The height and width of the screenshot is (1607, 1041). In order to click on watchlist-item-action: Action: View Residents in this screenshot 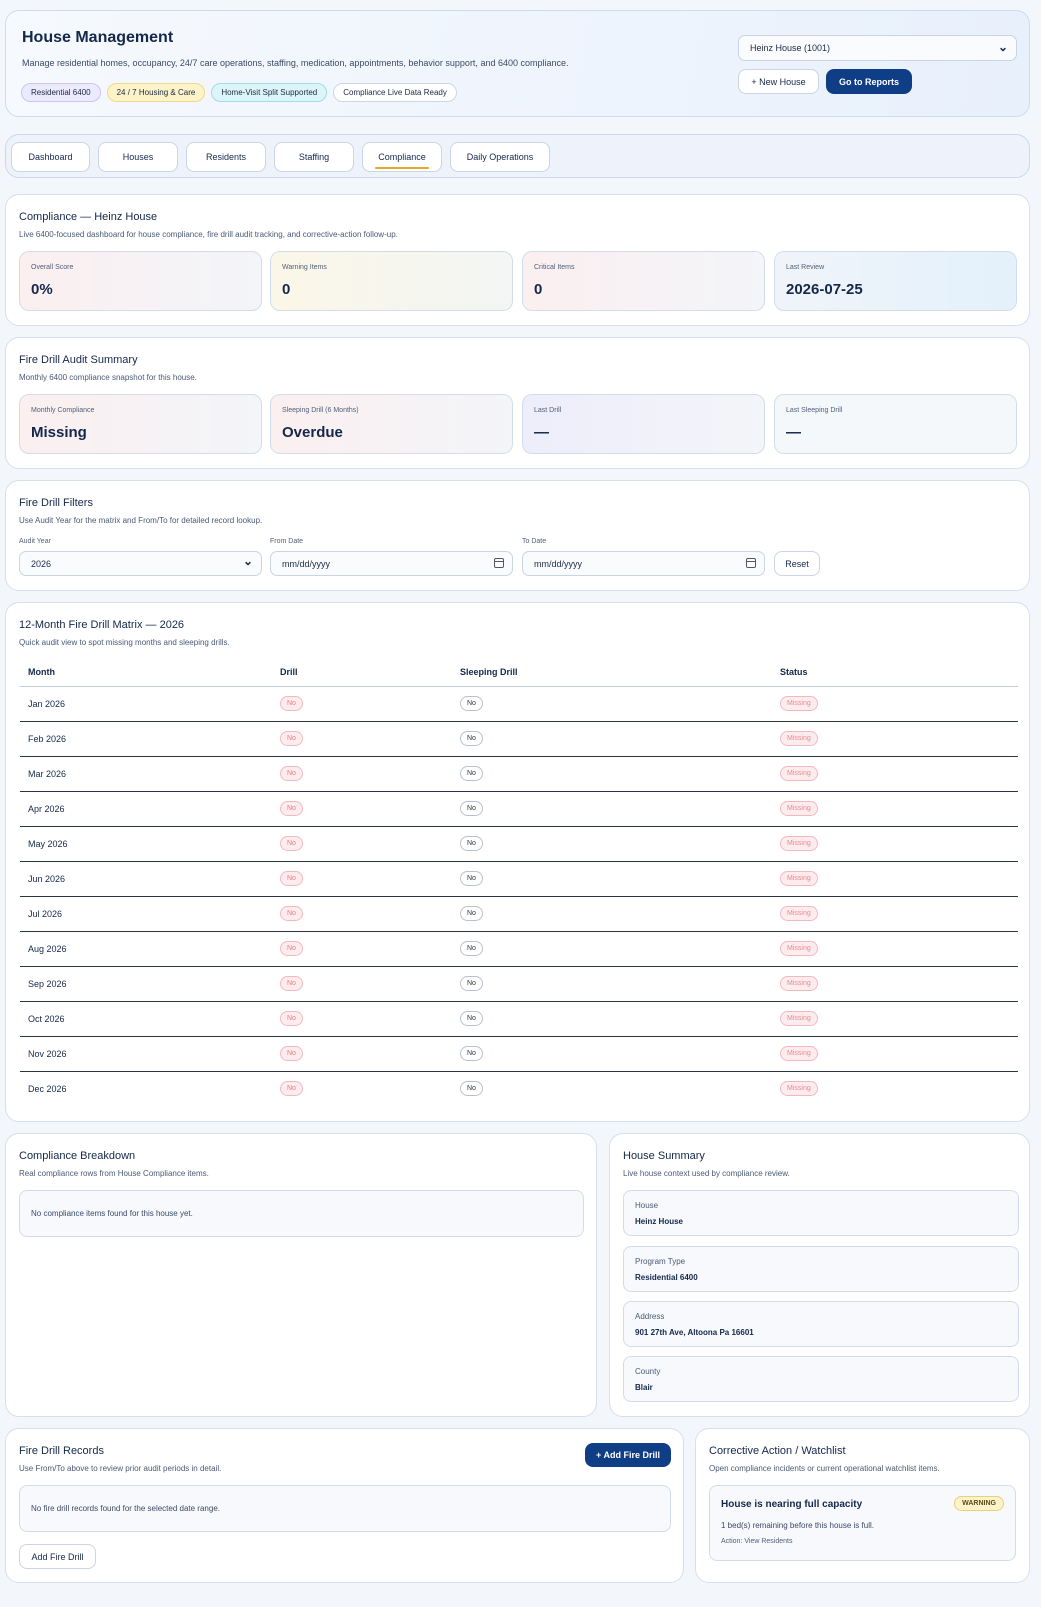, I will do `click(756, 1541)`.